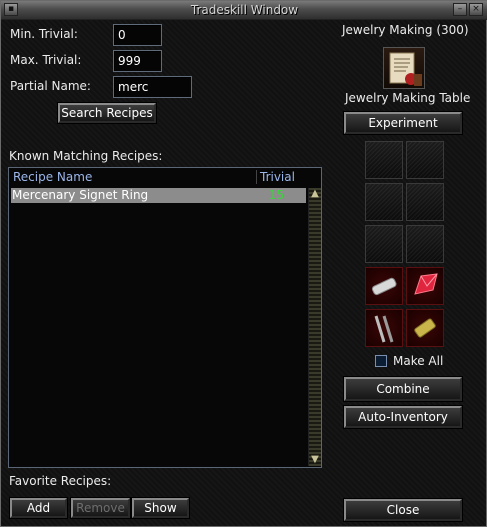 The image size is (487, 527). I want to click on experiment-button: Experiment, so click(403, 123).